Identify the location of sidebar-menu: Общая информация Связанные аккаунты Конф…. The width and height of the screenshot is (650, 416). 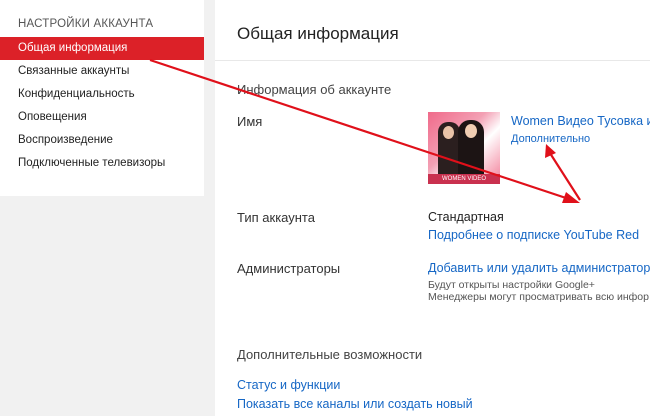
(102, 106).